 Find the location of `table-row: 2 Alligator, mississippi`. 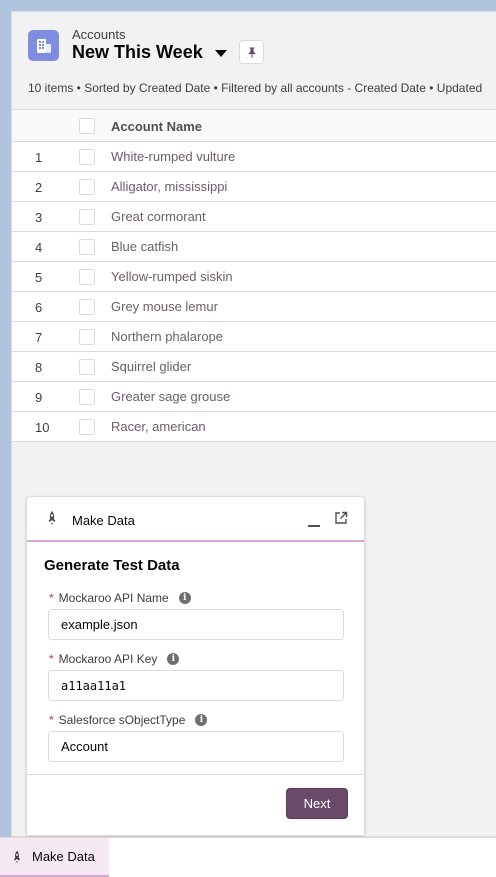

table-row: 2 Alligator, mississippi is located at coordinates (254, 187).